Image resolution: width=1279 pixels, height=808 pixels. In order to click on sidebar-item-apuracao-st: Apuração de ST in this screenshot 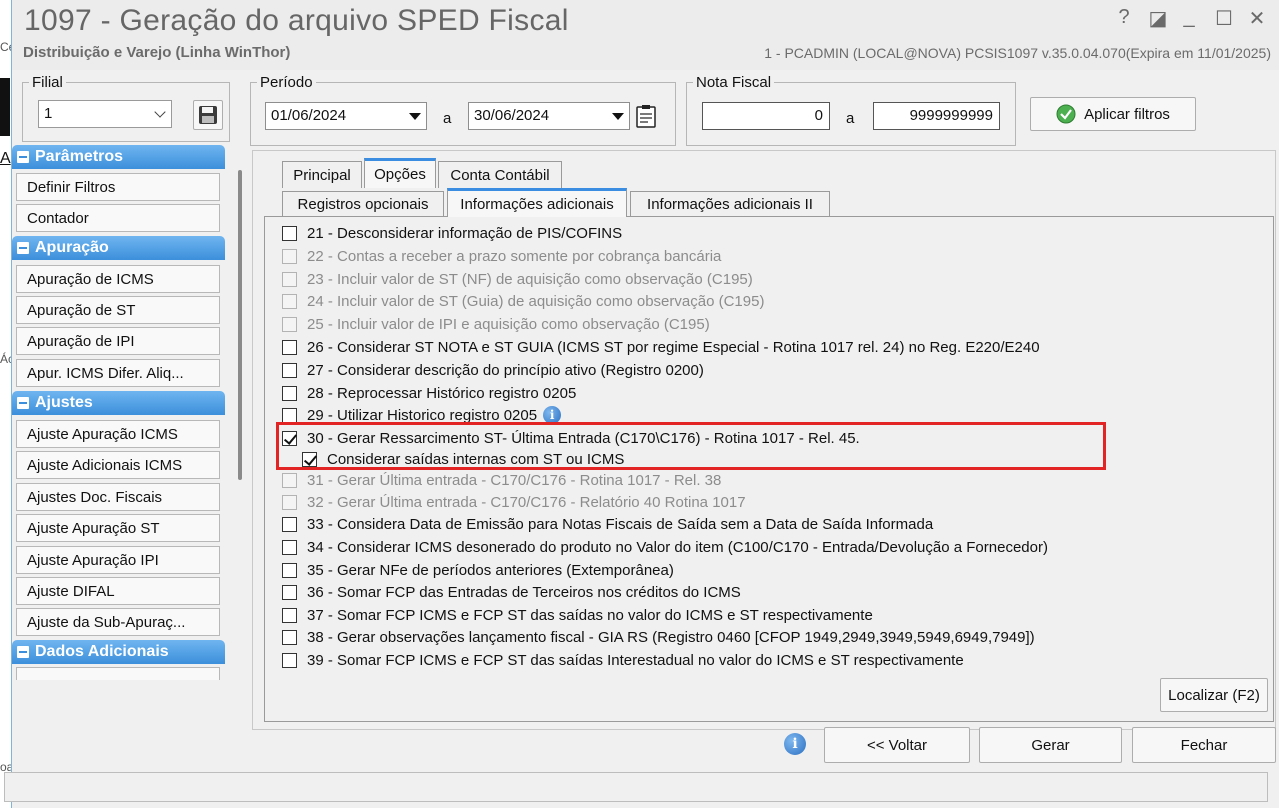, I will do `click(118, 310)`.